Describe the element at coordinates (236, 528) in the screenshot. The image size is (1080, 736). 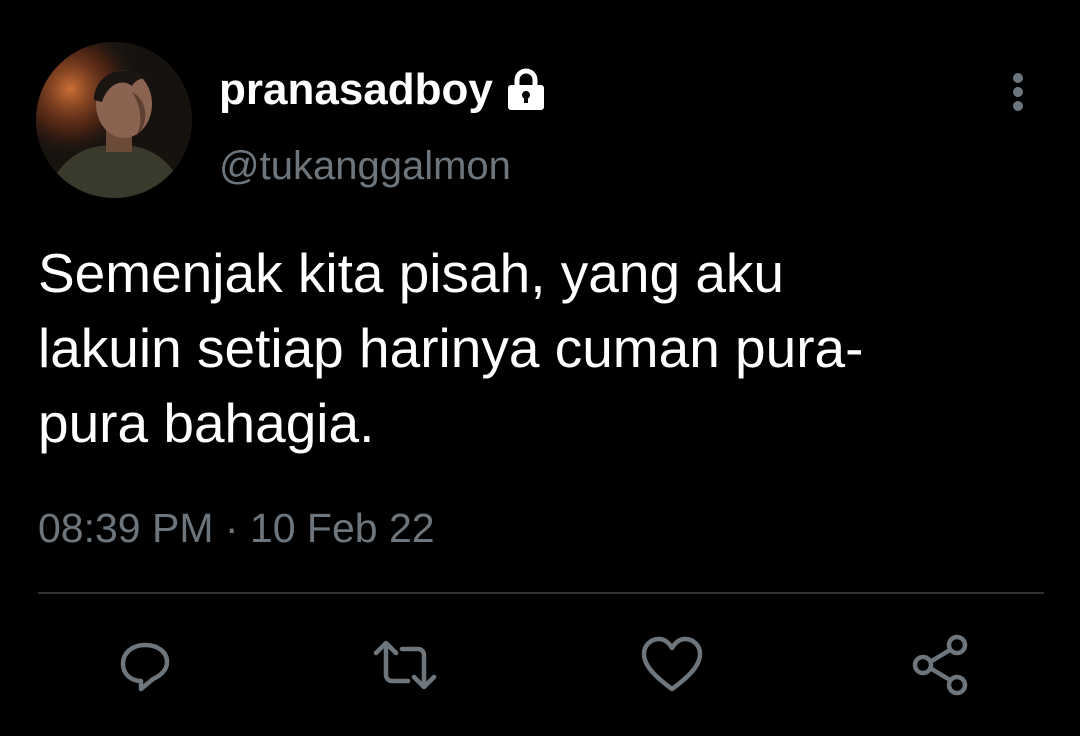
I see `timestamp: 08:39 PM · 10 Feb 22` at that location.